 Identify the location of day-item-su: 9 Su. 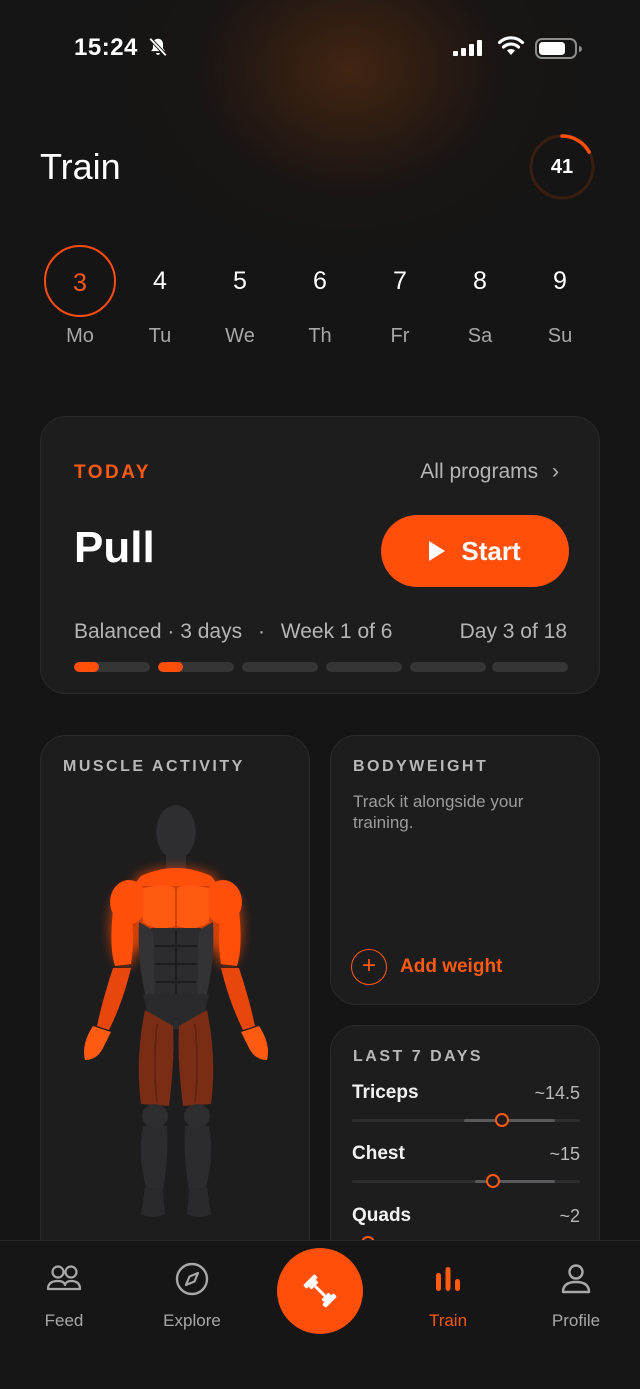
(560, 300).